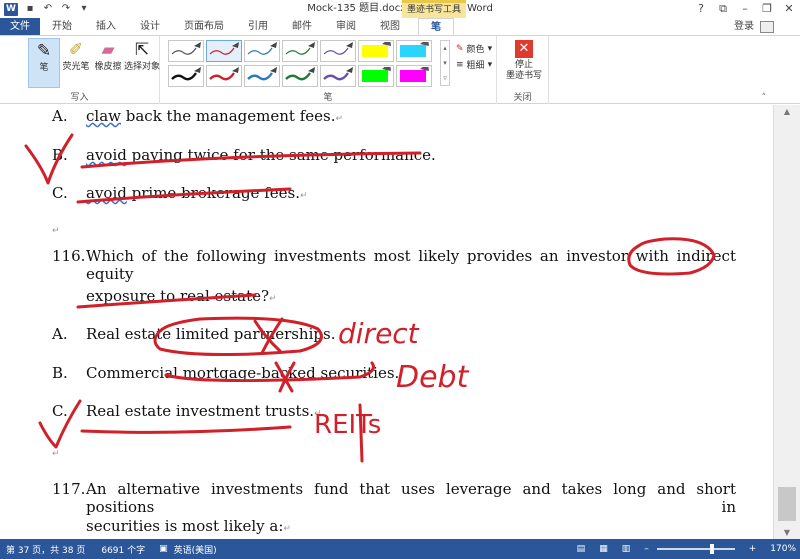 The image size is (800, 559). Describe the element at coordinates (45, 549) in the screenshot. I see `page-count: 第 37 页，共 38 页` at that location.